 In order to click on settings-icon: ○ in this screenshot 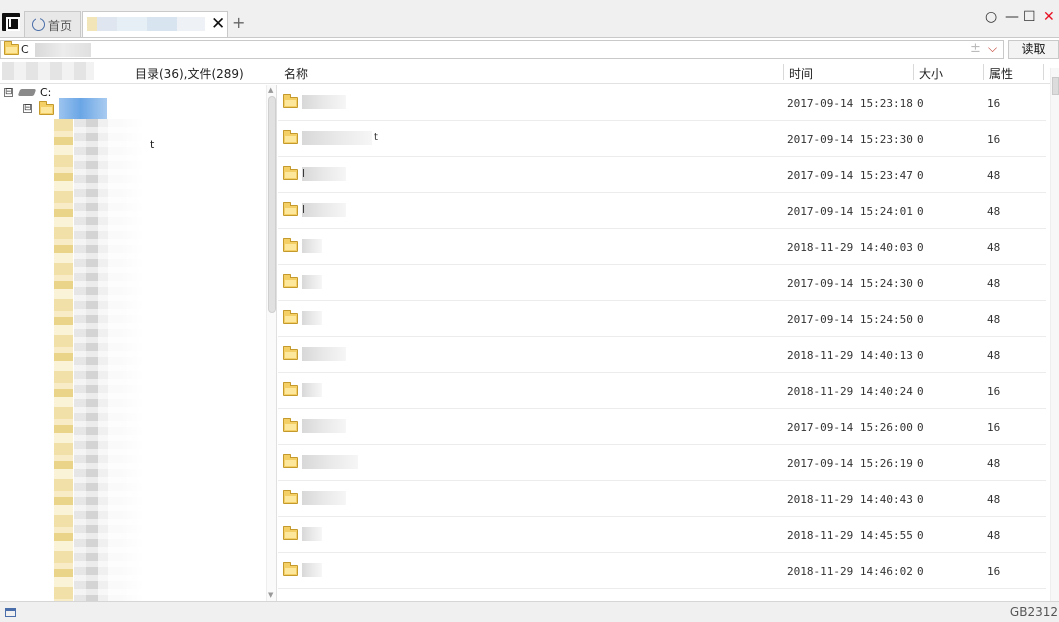, I will do `click(991, 17)`.